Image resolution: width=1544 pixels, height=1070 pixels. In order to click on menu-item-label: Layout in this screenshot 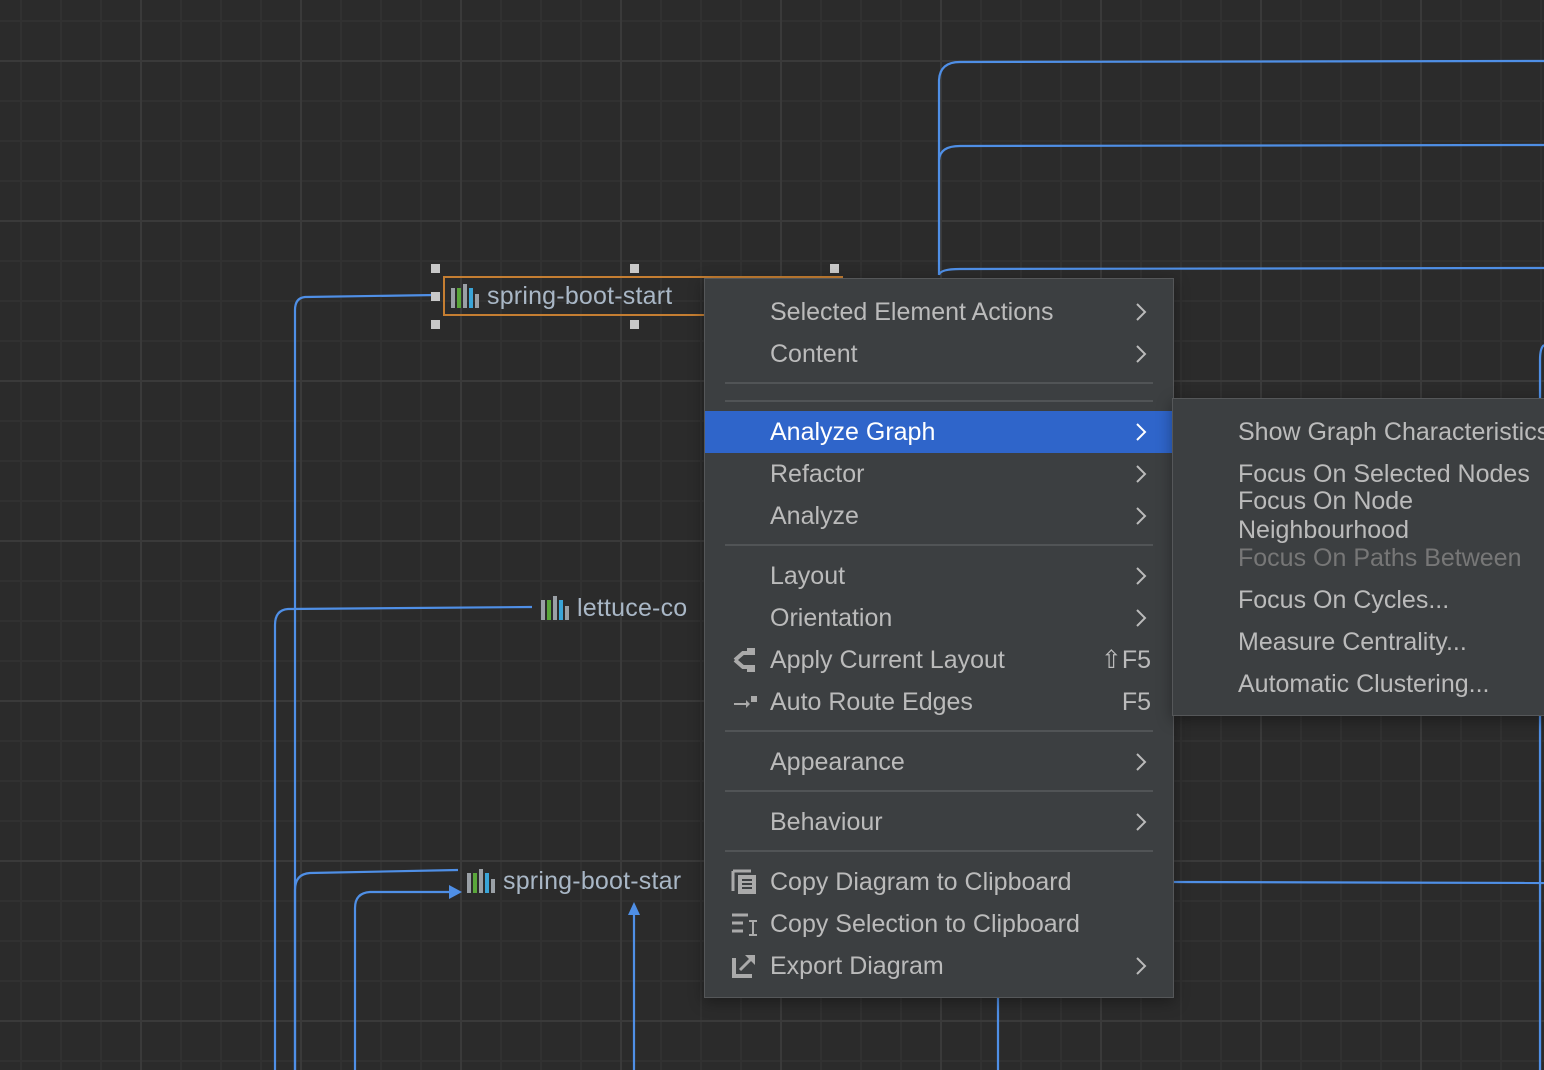, I will do `click(808, 575)`.